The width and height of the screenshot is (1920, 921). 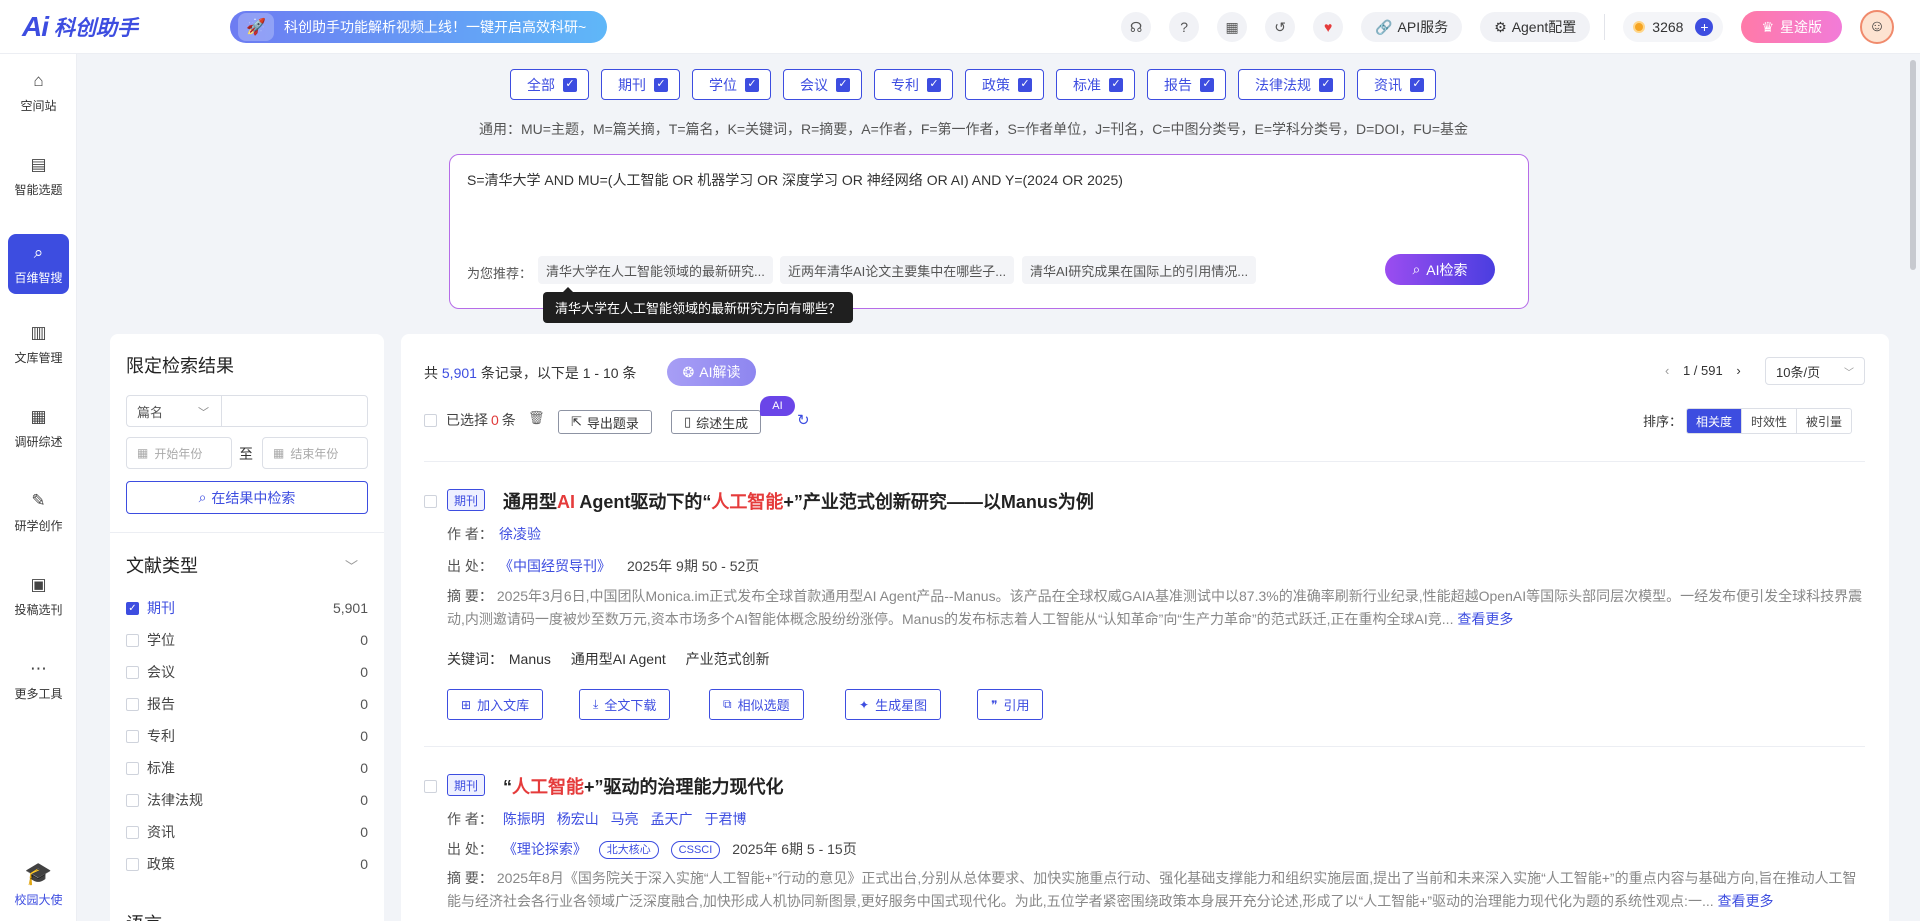 What do you see at coordinates (1280, 27) in the screenshot?
I see `history-icon: ↺` at bounding box center [1280, 27].